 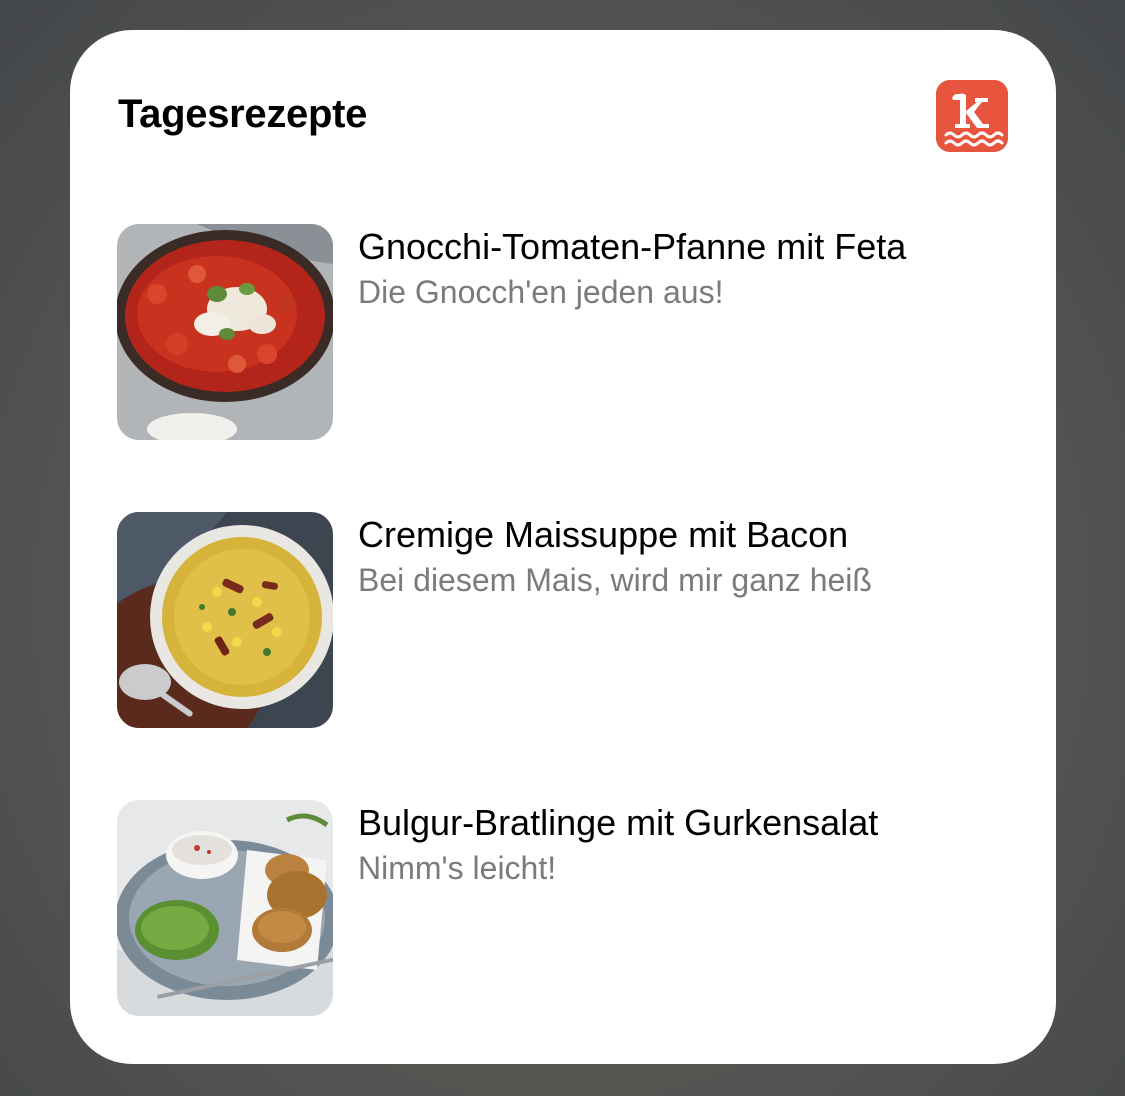 What do you see at coordinates (632, 246) in the screenshot?
I see `recipe-title: Gnocchi-Tomaten-Pfanne mit Feta` at bounding box center [632, 246].